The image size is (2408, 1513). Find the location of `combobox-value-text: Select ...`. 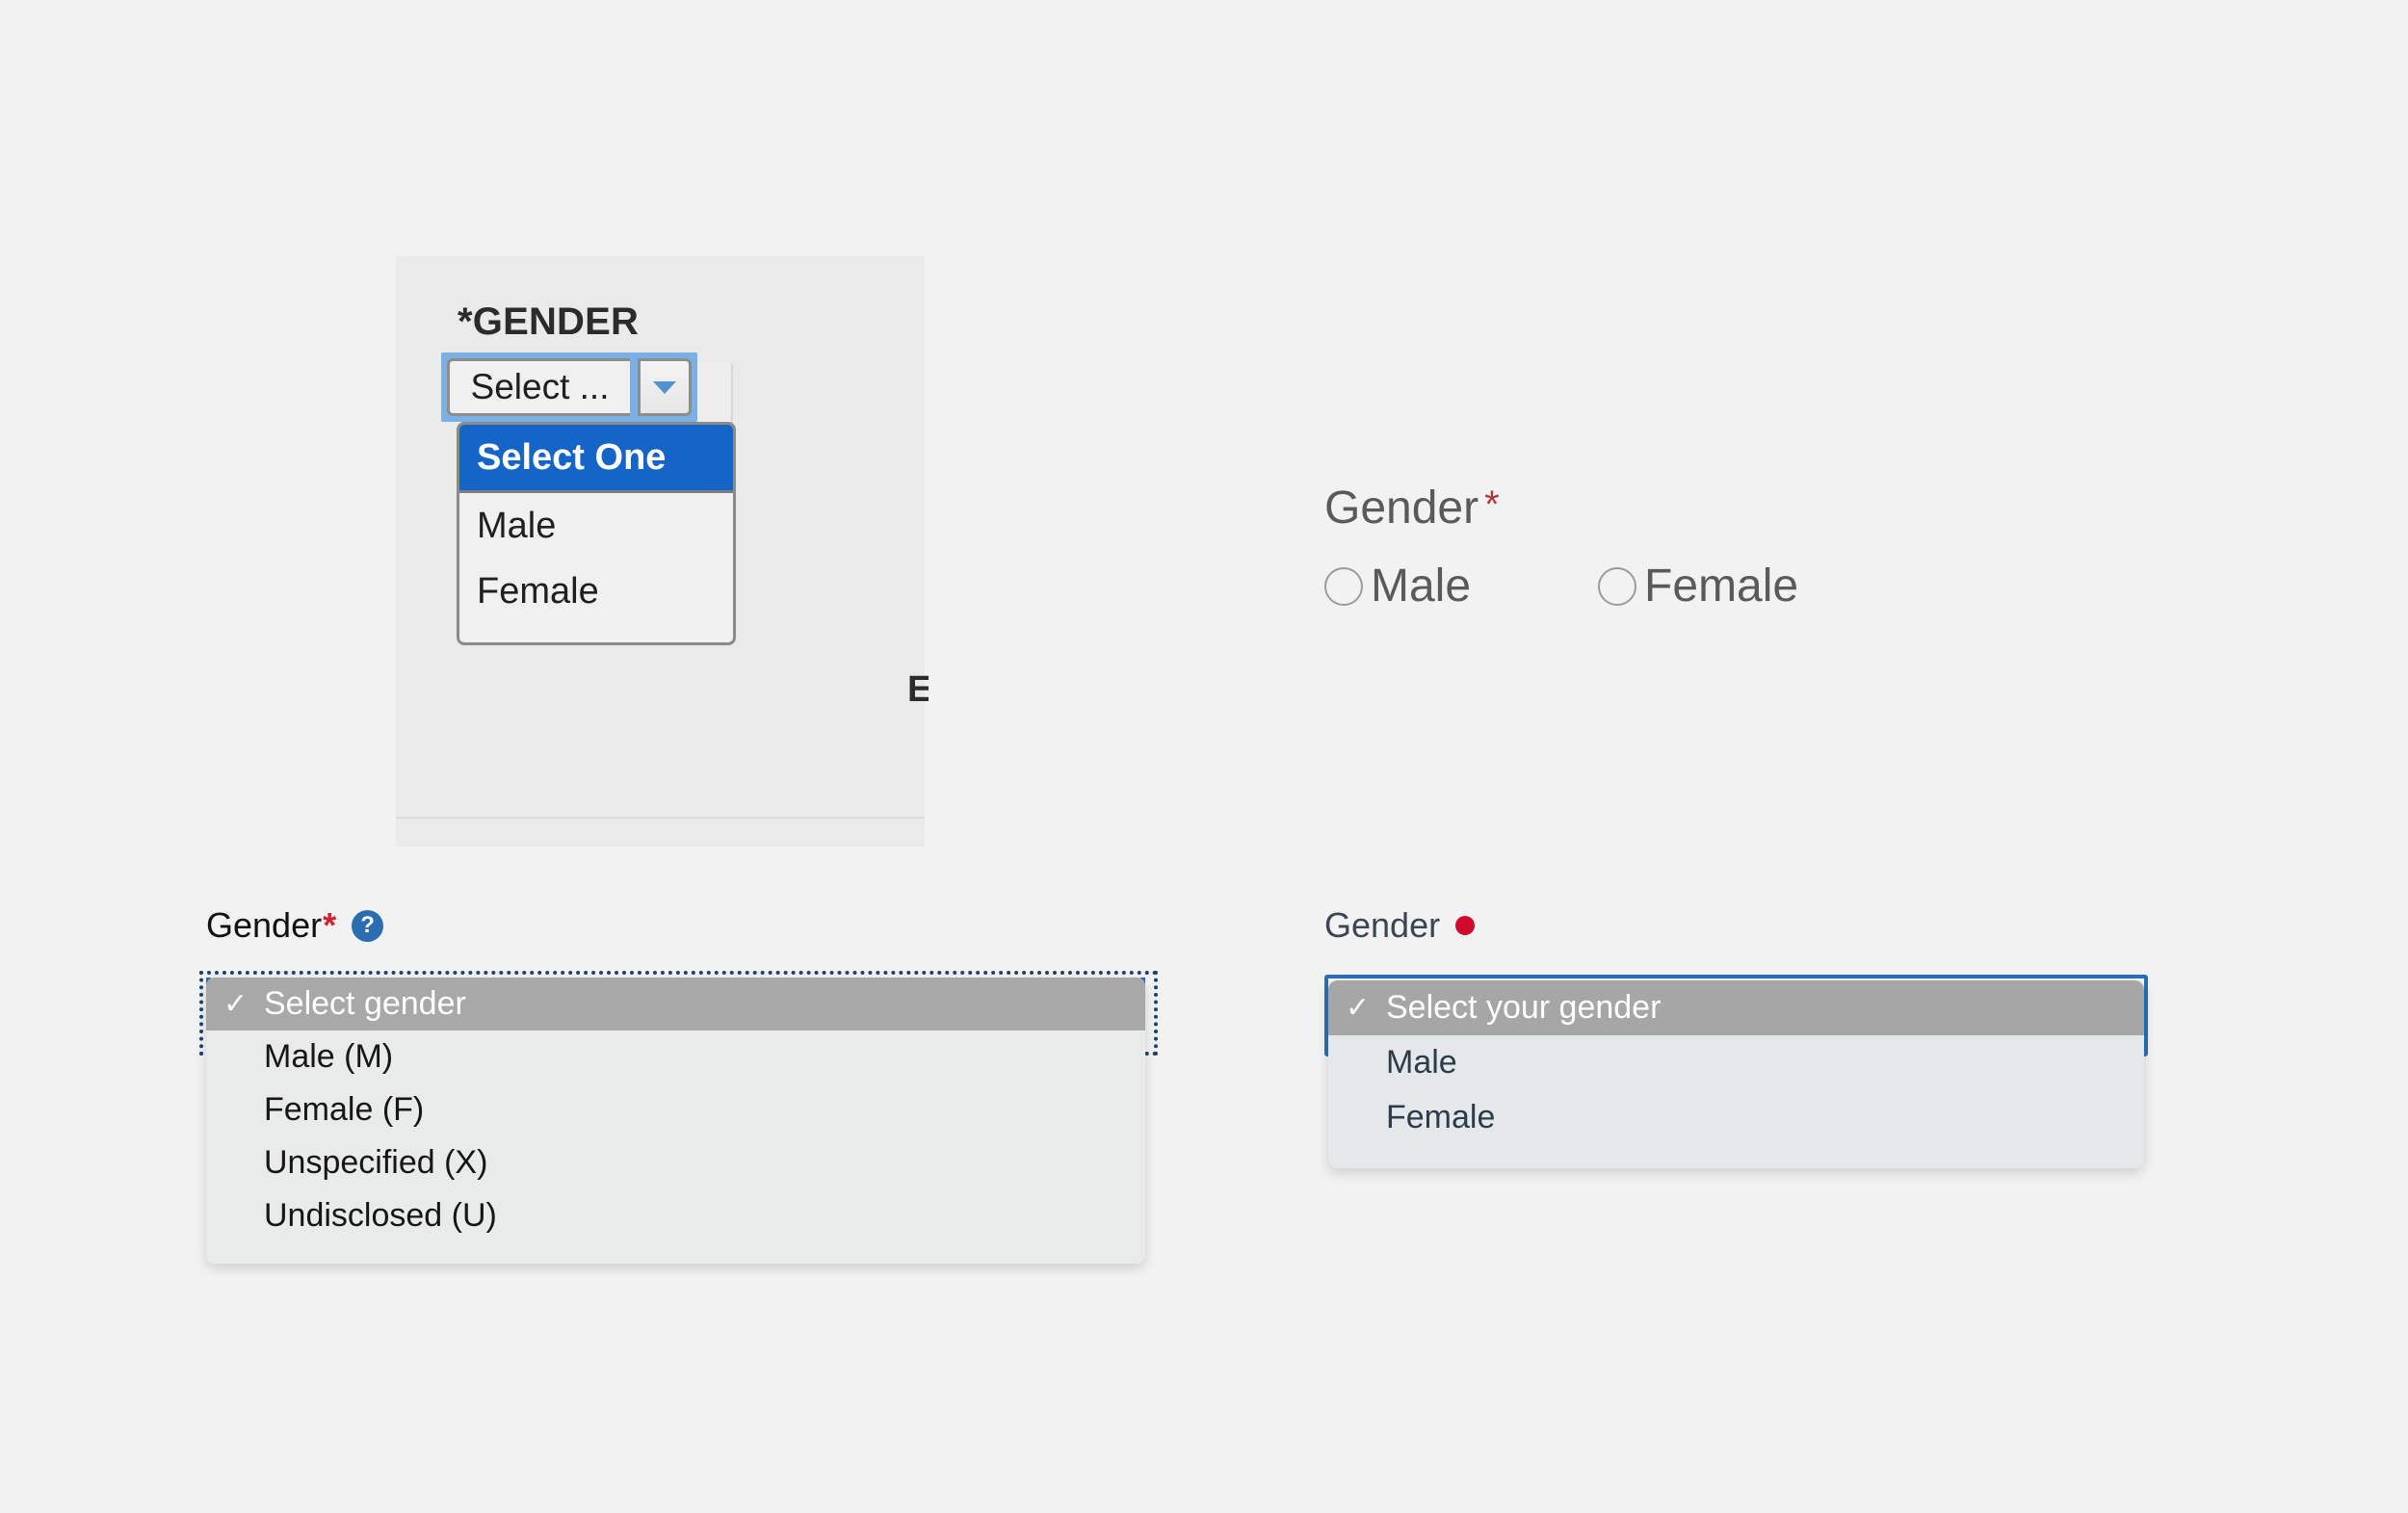

combobox-value-text: Select ... is located at coordinates (540, 386).